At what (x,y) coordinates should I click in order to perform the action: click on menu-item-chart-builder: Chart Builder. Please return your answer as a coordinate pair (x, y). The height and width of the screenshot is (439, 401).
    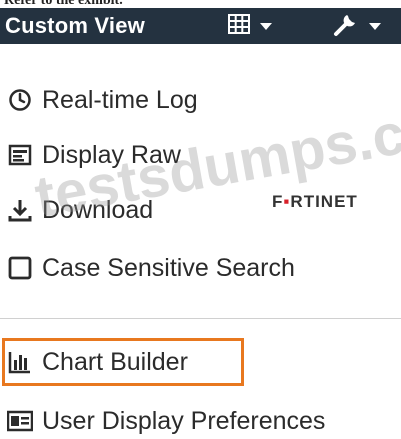
    Looking at the image, I should click on (97, 362).